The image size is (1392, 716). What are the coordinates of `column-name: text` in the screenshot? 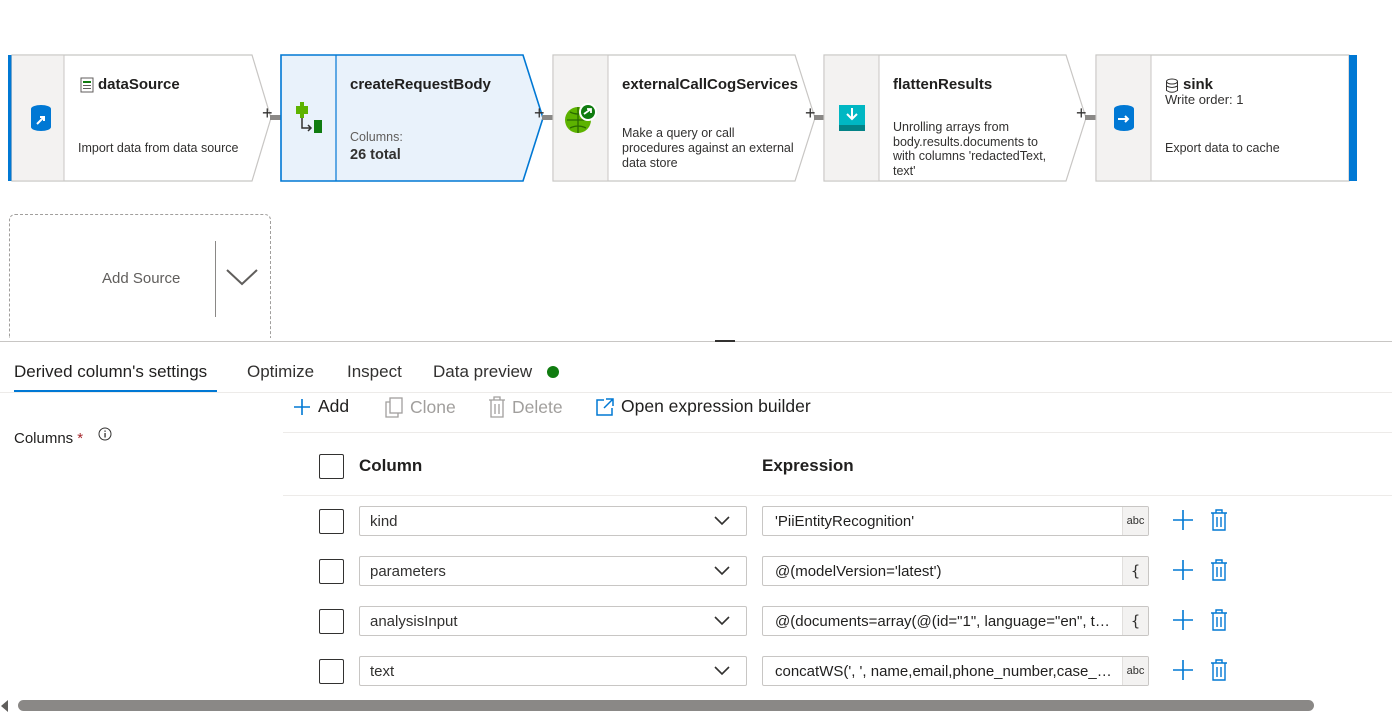 It's located at (382, 671).